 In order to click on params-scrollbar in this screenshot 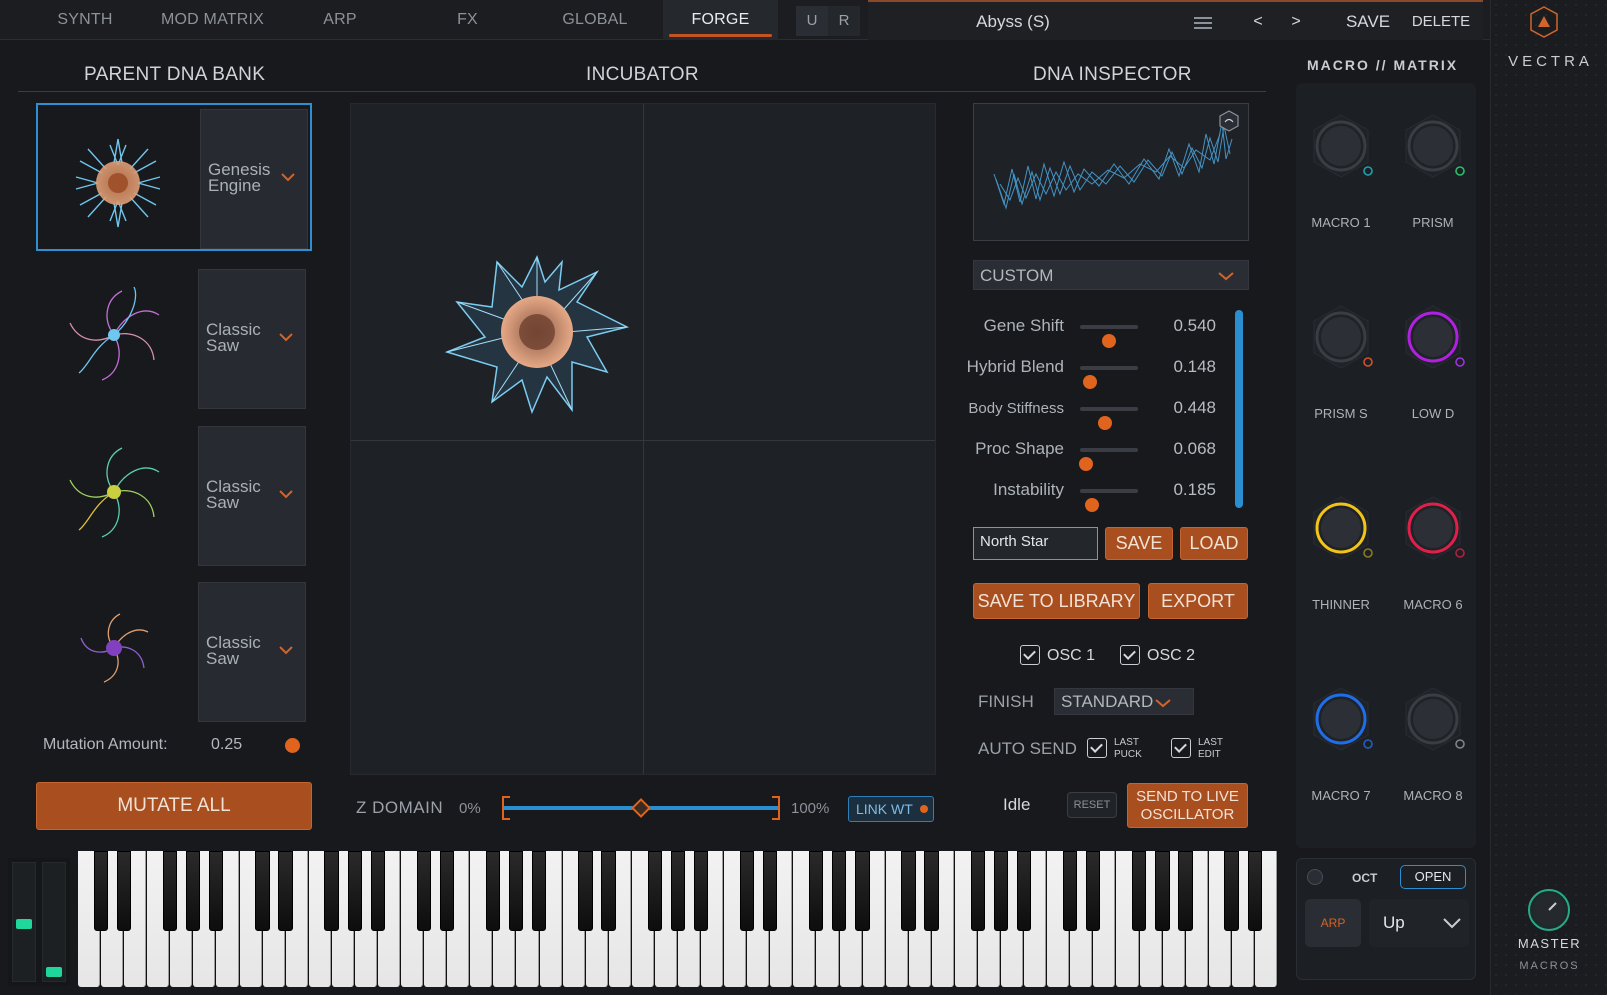, I will do `click(1239, 409)`.